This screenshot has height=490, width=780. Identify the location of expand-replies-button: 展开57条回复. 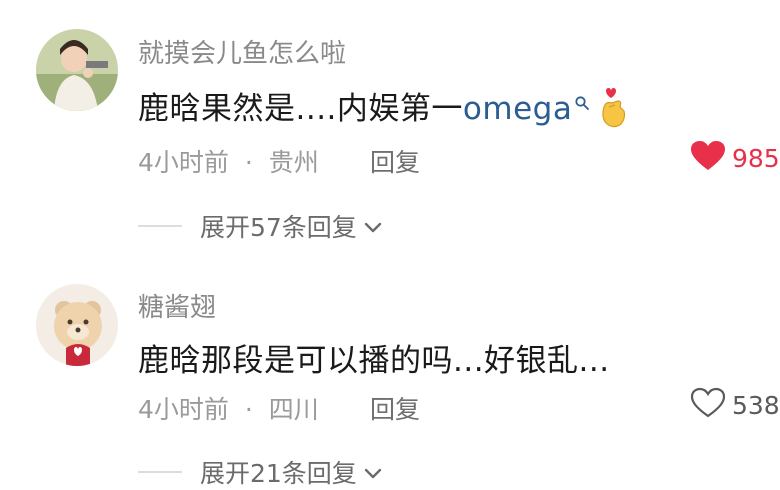
(291, 226).